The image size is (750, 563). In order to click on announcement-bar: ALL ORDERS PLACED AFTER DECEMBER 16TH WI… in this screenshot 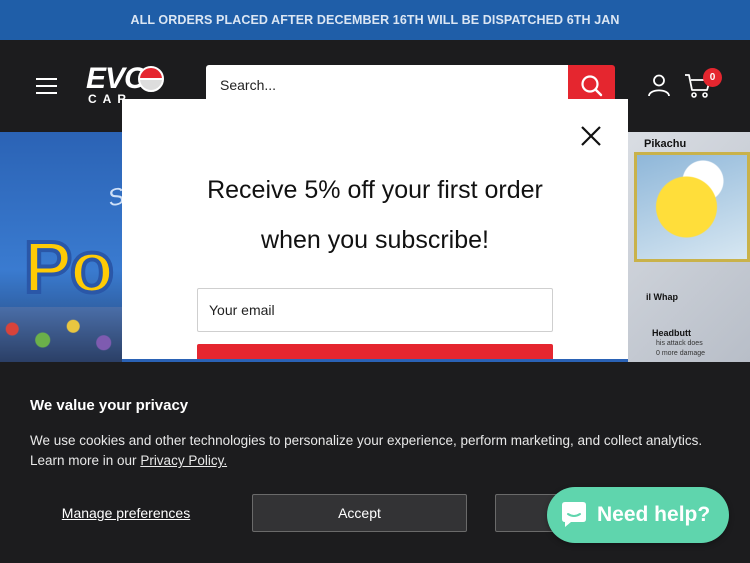, I will do `click(375, 20)`.